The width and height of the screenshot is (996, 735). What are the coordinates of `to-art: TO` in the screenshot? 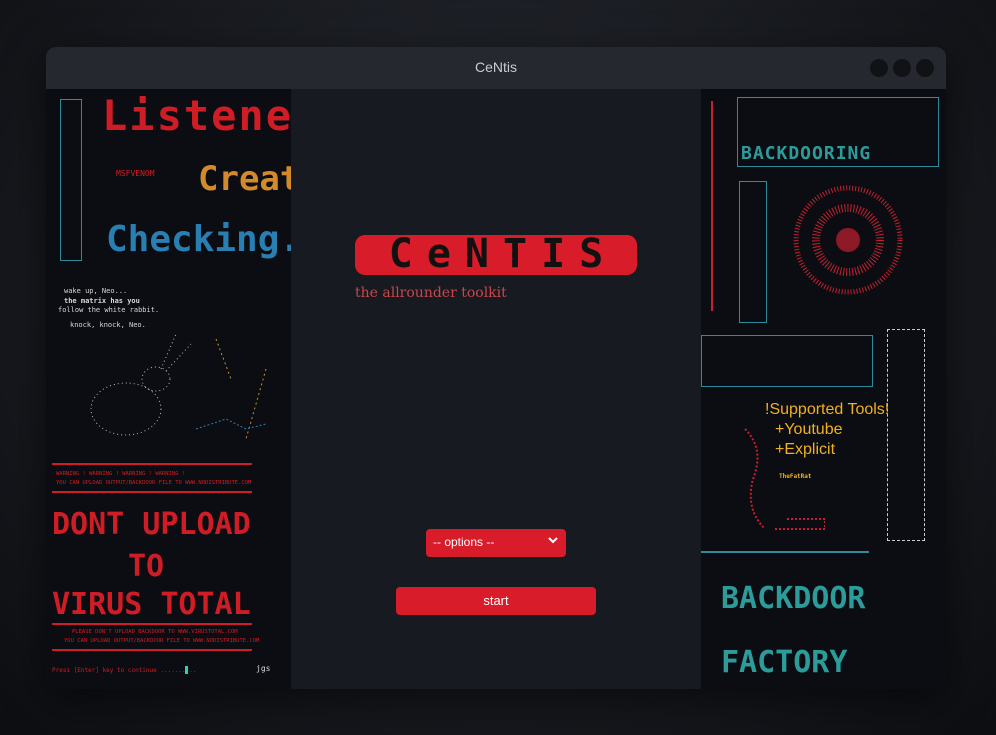 It's located at (146, 566).